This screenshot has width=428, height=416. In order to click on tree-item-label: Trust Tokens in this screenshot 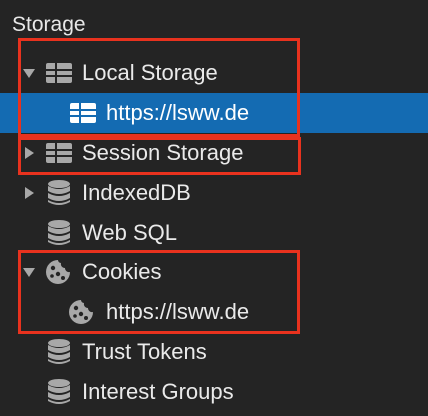, I will do `click(144, 351)`.